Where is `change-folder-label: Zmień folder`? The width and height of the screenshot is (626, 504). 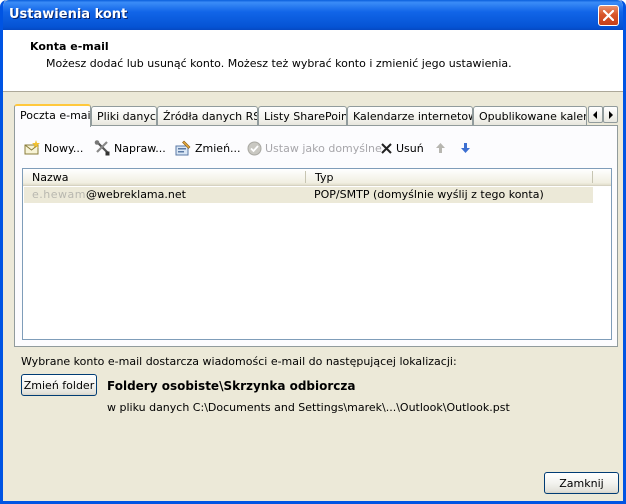
change-folder-label: Zmień folder is located at coordinates (59, 385).